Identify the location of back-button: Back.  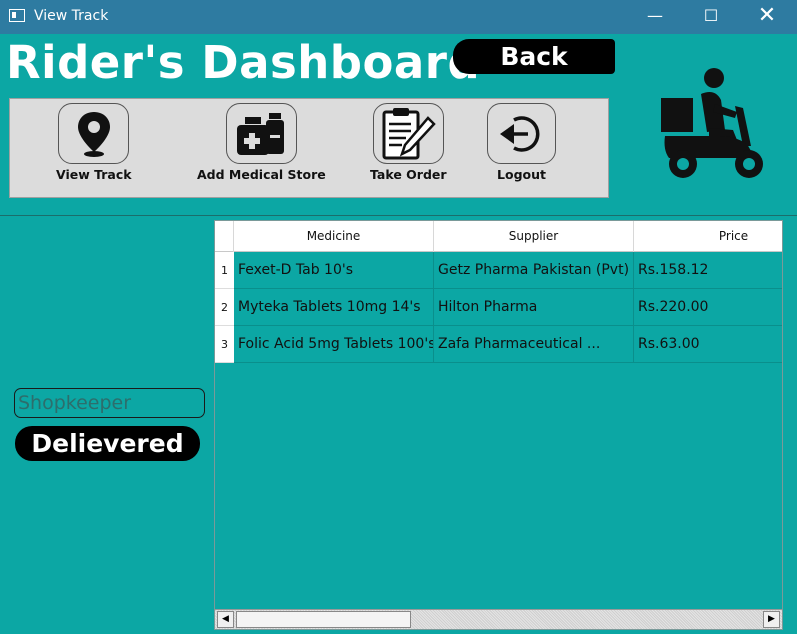
(534, 56).